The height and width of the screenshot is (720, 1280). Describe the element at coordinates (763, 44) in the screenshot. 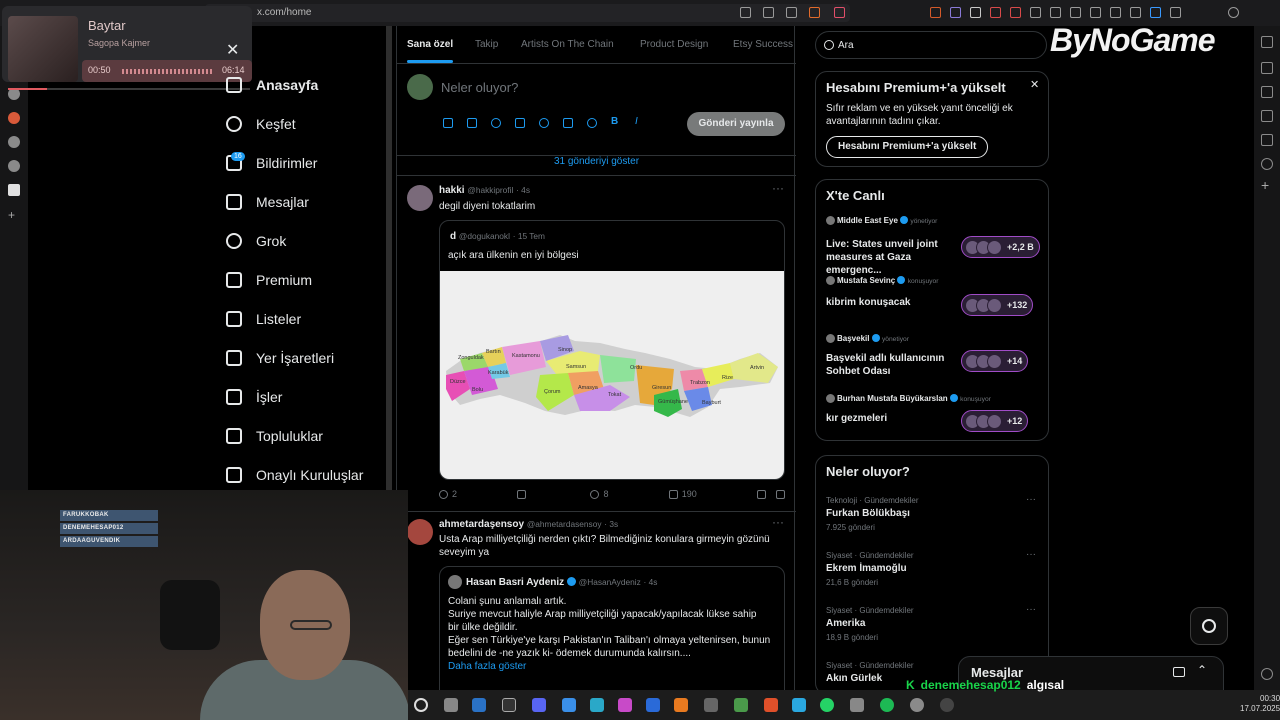

I see `tab-etsy-success: Etsy Success` at that location.